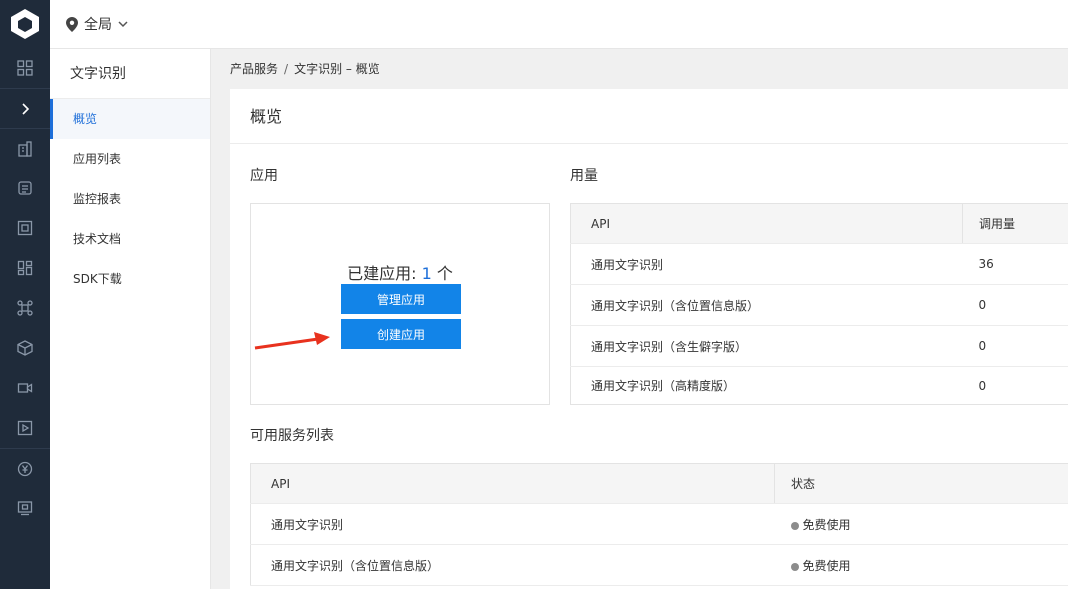  I want to click on frame-icon, so click(25, 228).